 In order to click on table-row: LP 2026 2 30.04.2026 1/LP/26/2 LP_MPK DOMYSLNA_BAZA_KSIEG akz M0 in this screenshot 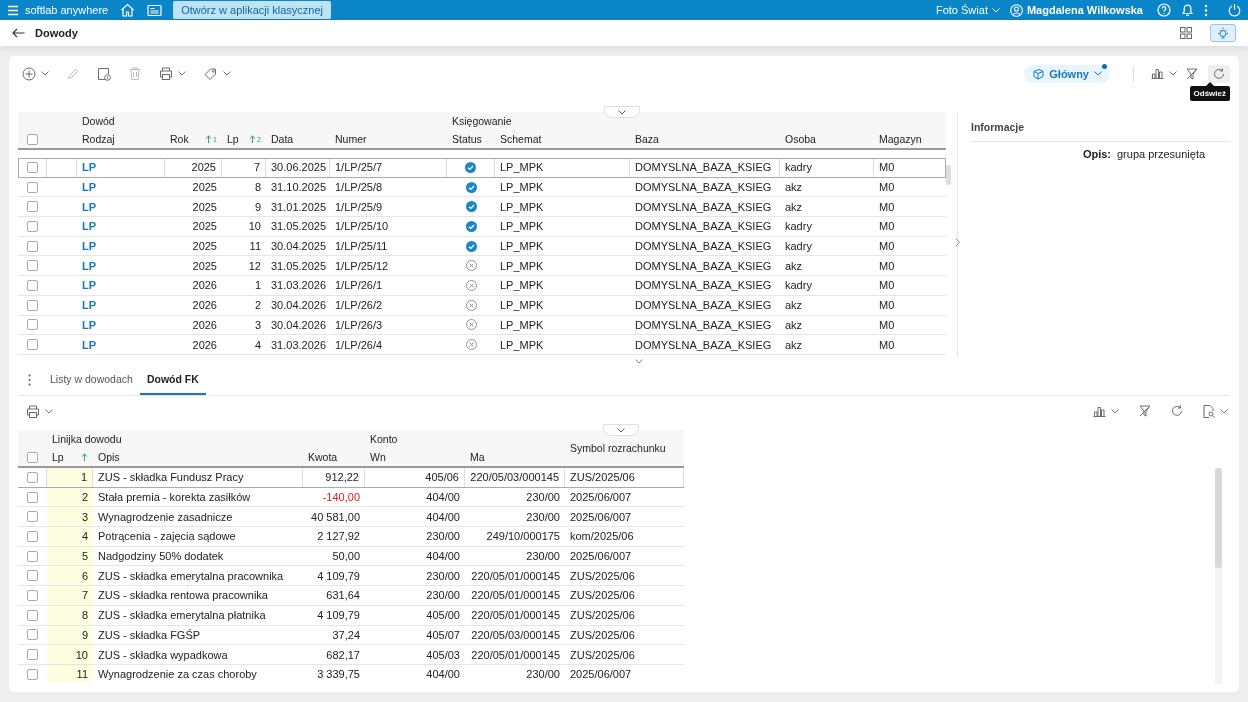, I will do `click(482, 305)`.